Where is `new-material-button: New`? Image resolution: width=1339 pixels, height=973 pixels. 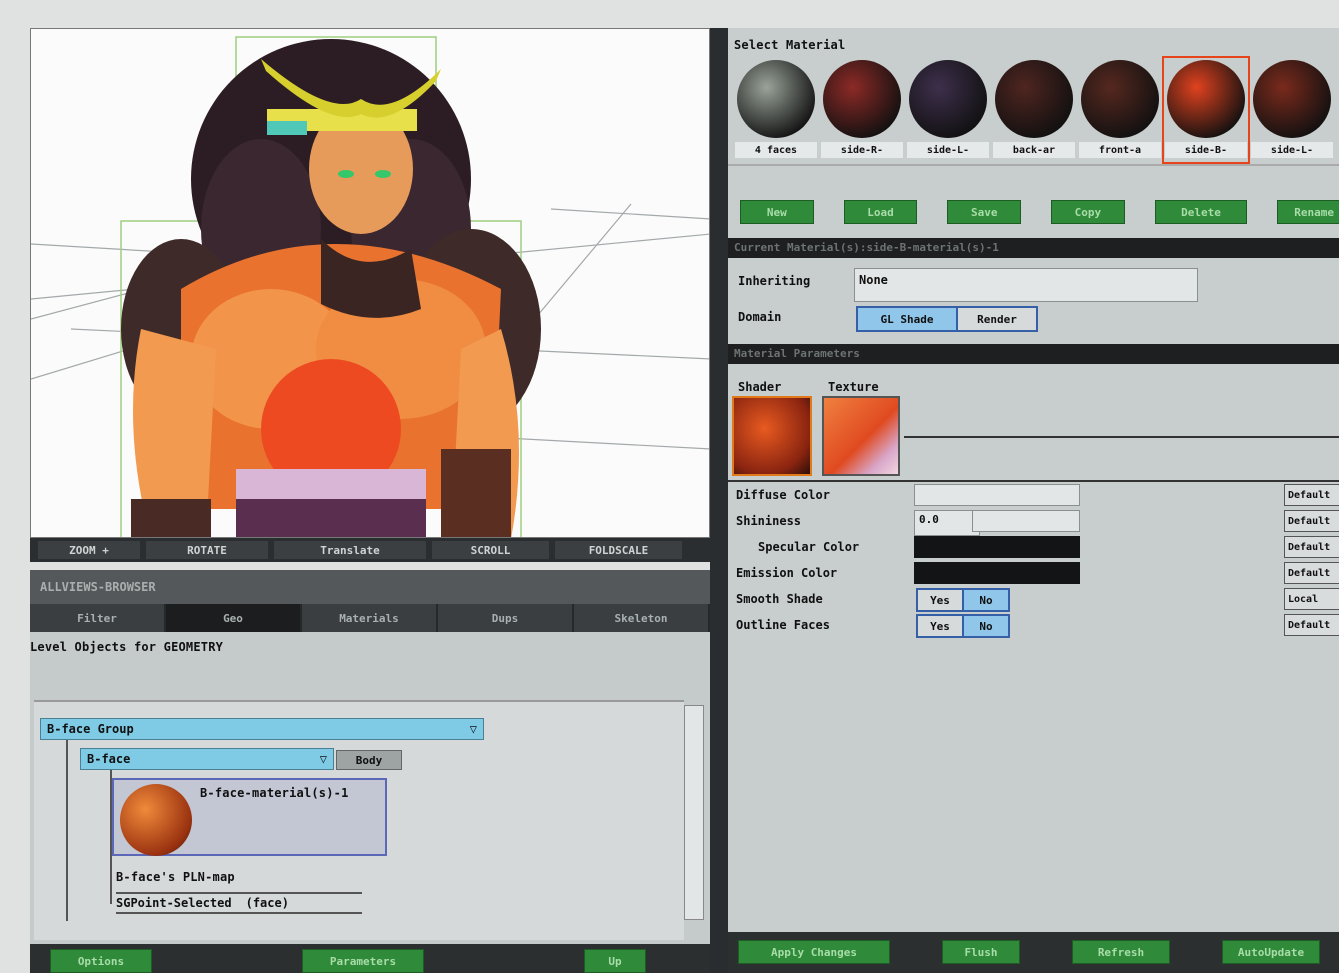
new-material-button: New is located at coordinates (777, 212).